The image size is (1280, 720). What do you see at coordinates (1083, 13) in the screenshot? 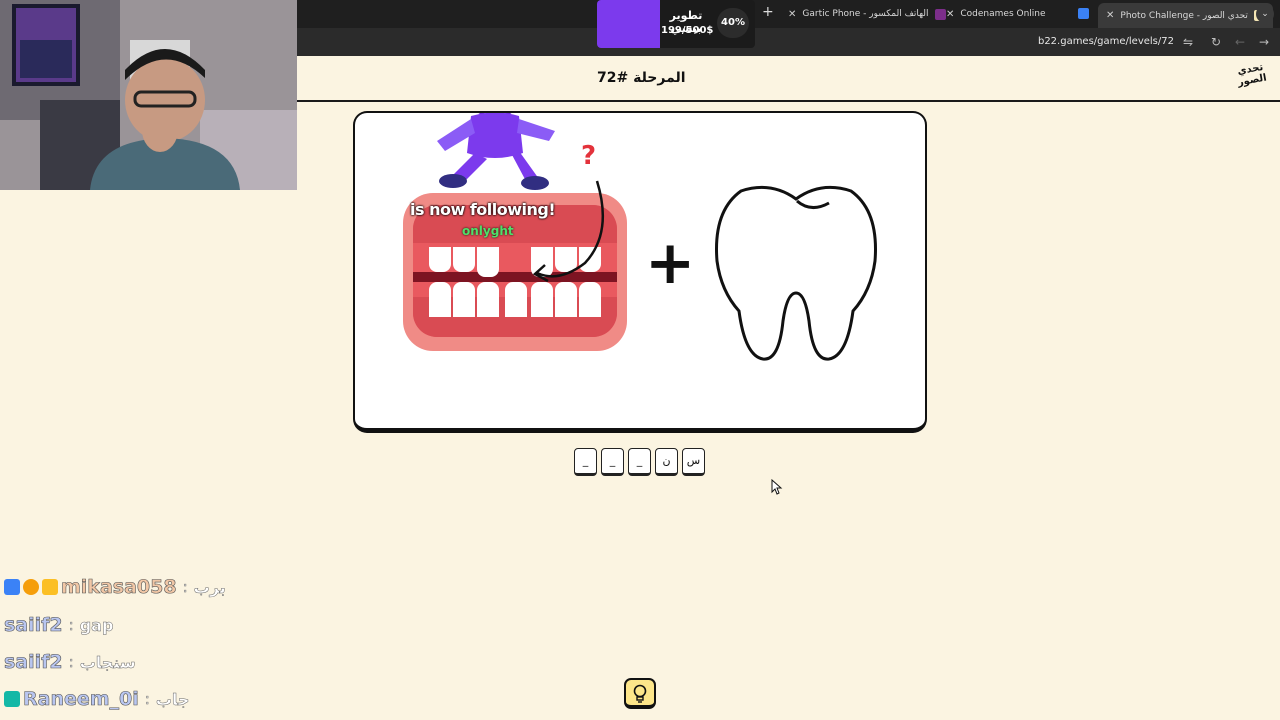
I see `codenames-favicon-icon` at bounding box center [1083, 13].